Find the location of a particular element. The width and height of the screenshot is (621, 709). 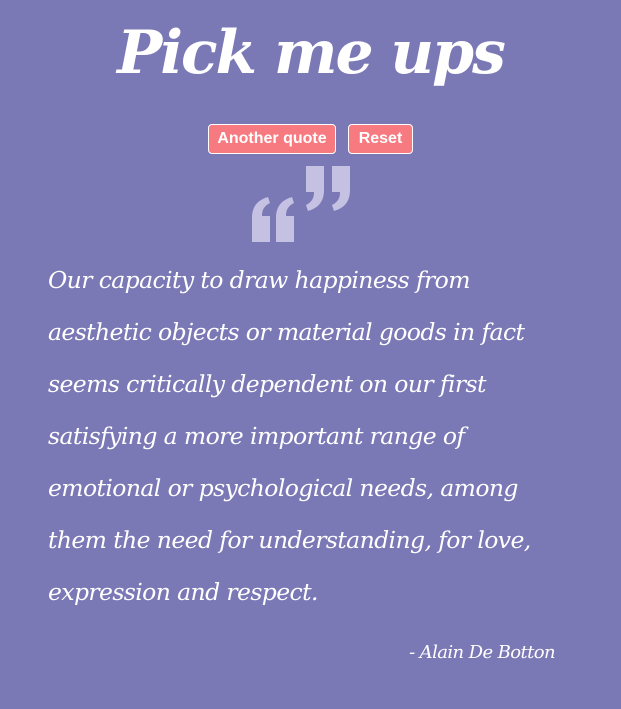

another-quote-button: Another quote is located at coordinates (272, 139).